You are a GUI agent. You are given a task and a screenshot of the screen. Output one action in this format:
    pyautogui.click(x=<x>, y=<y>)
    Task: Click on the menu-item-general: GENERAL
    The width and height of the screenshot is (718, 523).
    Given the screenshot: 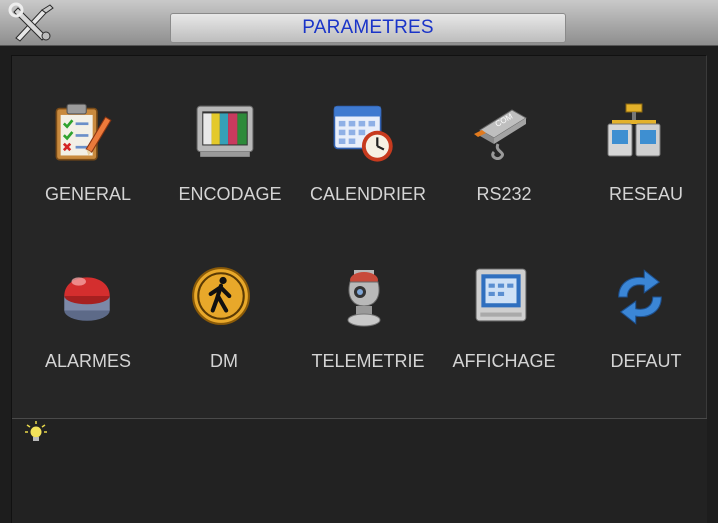 What is the action you would take?
    pyautogui.click(x=88, y=165)
    